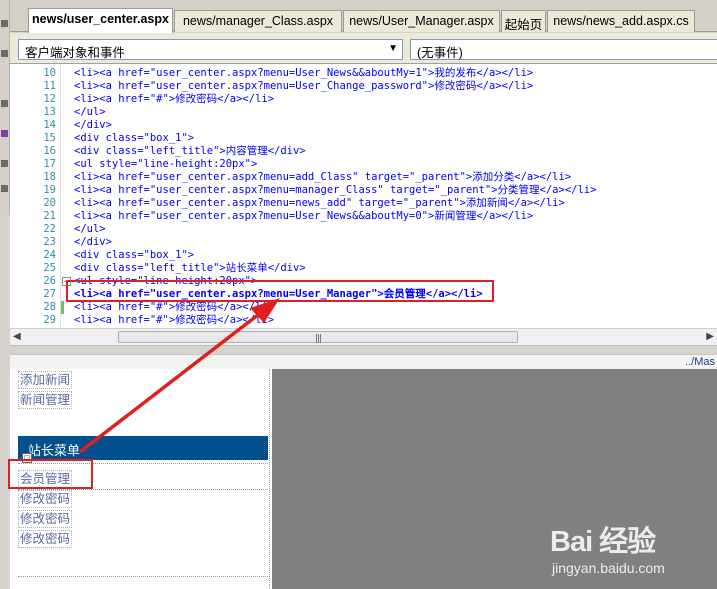 This screenshot has width=717, height=589. Describe the element at coordinates (49, 73) in the screenshot. I see `line-number: 10` at that location.